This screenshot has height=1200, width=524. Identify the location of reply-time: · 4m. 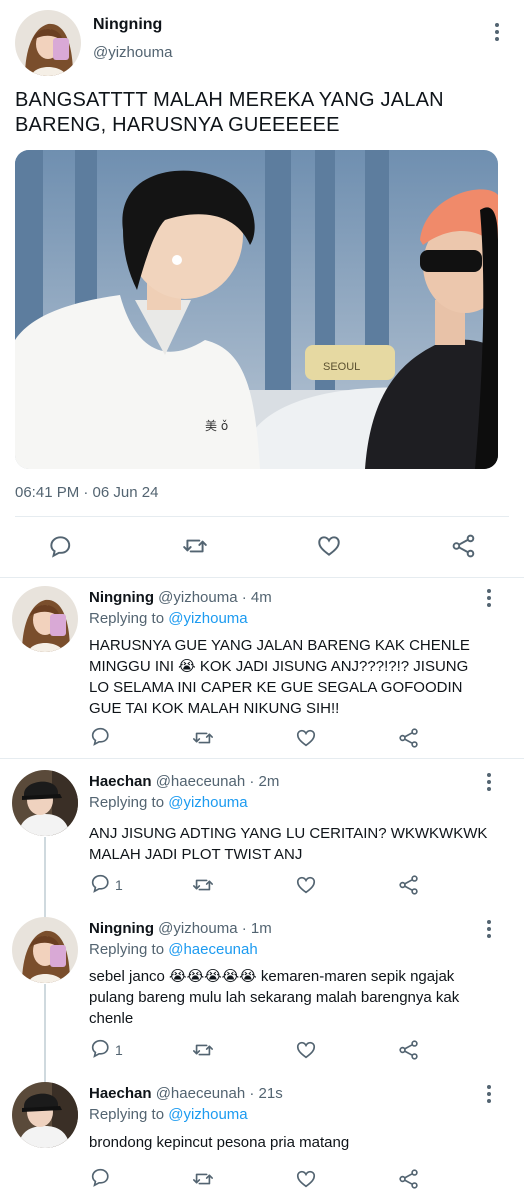
(257, 597).